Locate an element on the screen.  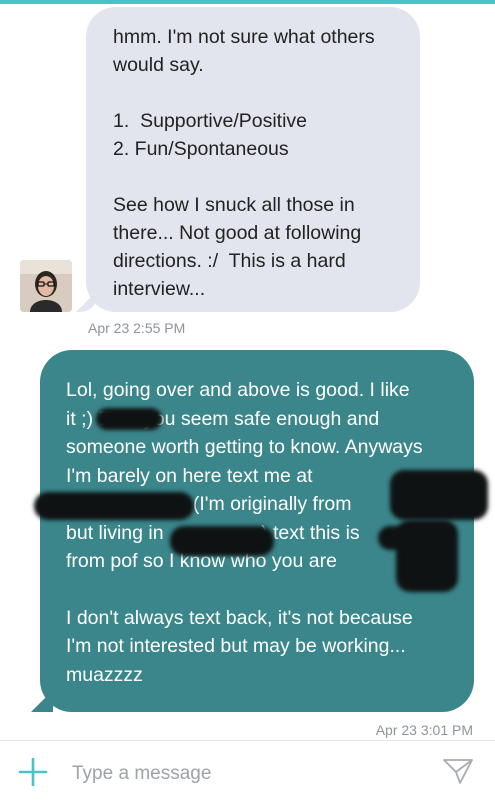
incoming-line: 1. Supportive/Positive is located at coordinates (210, 121).